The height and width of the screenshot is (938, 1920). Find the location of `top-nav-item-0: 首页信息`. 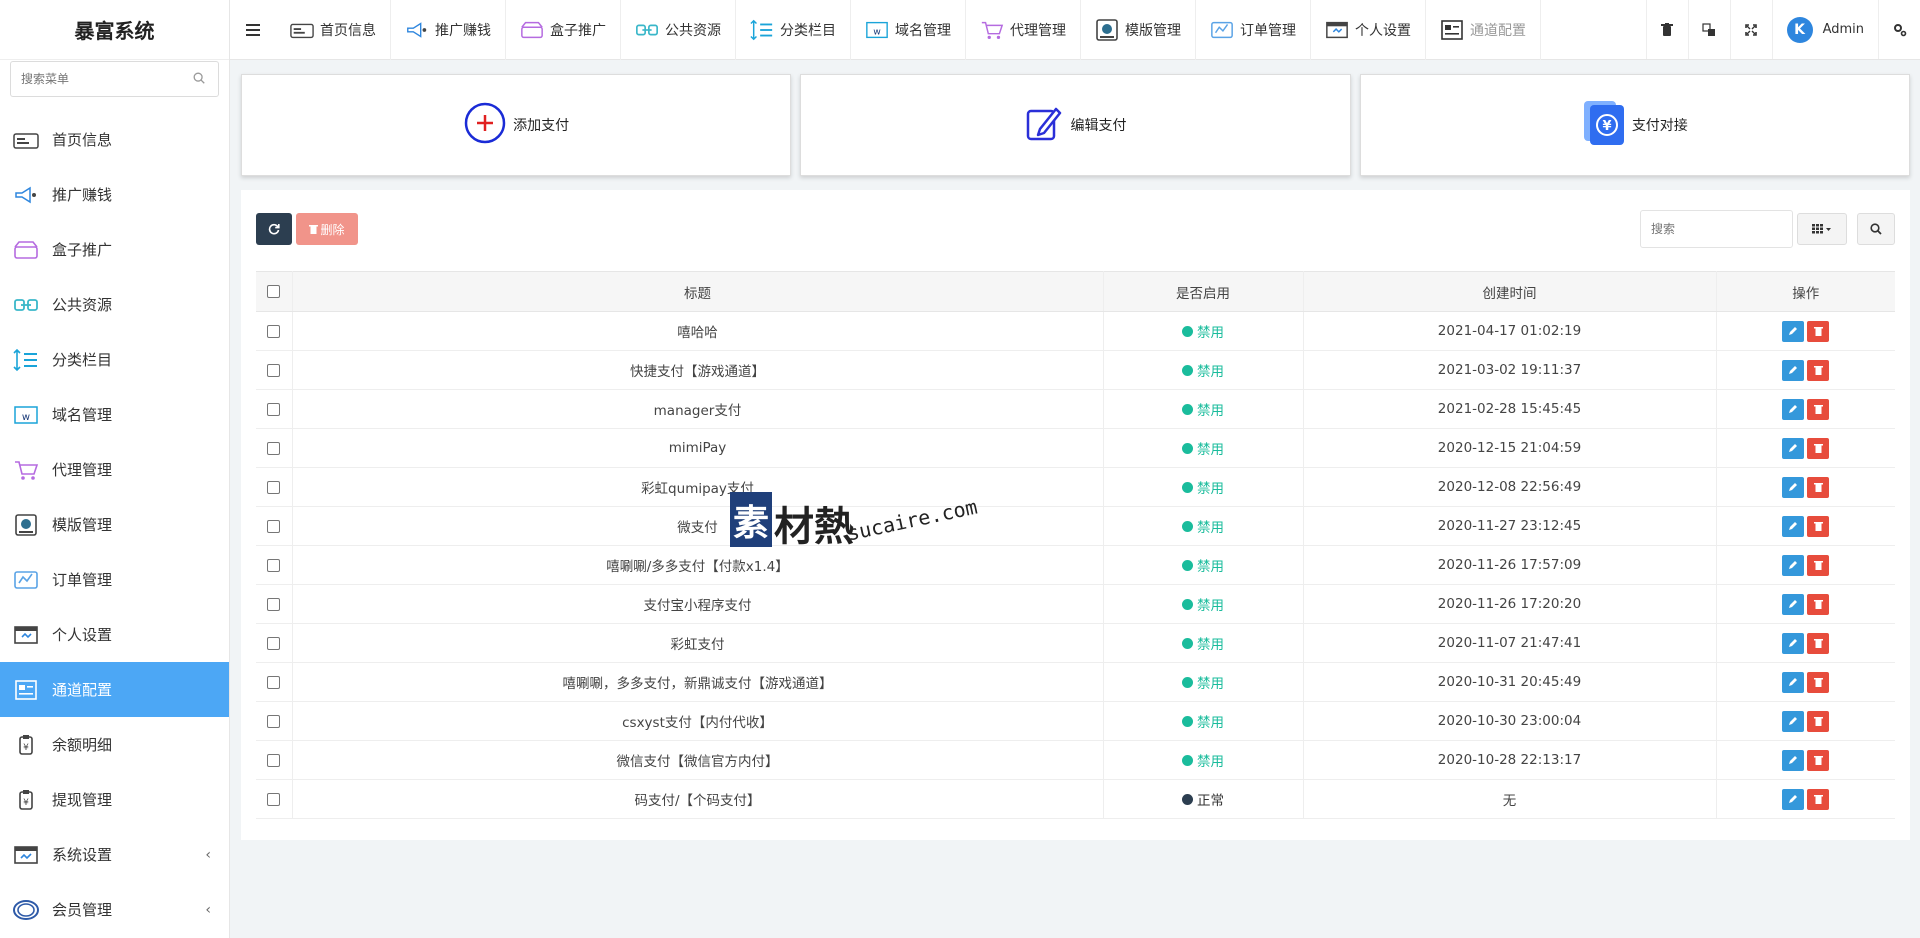

top-nav-item-0: 首页信息 is located at coordinates (333, 30).